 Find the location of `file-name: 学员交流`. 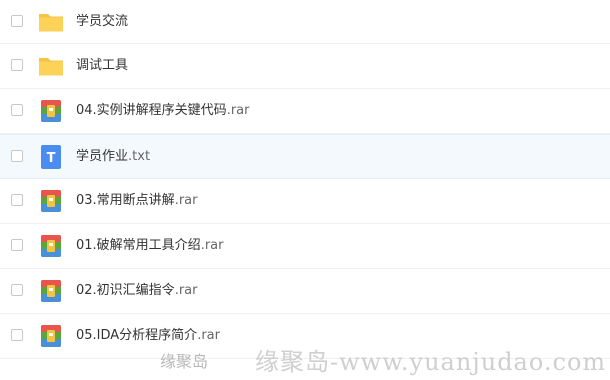

file-name: 学员交流 is located at coordinates (102, 22).